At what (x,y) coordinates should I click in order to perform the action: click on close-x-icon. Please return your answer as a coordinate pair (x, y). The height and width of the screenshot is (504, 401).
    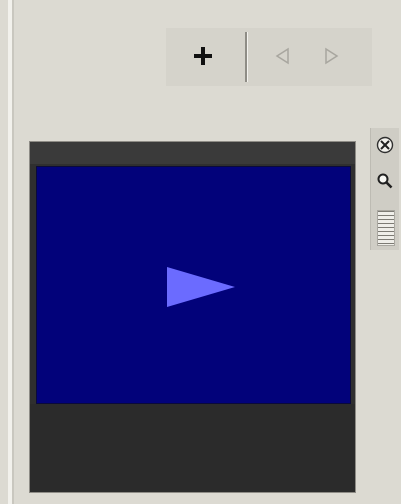
    Looking at the image, I should click on (385, 146).